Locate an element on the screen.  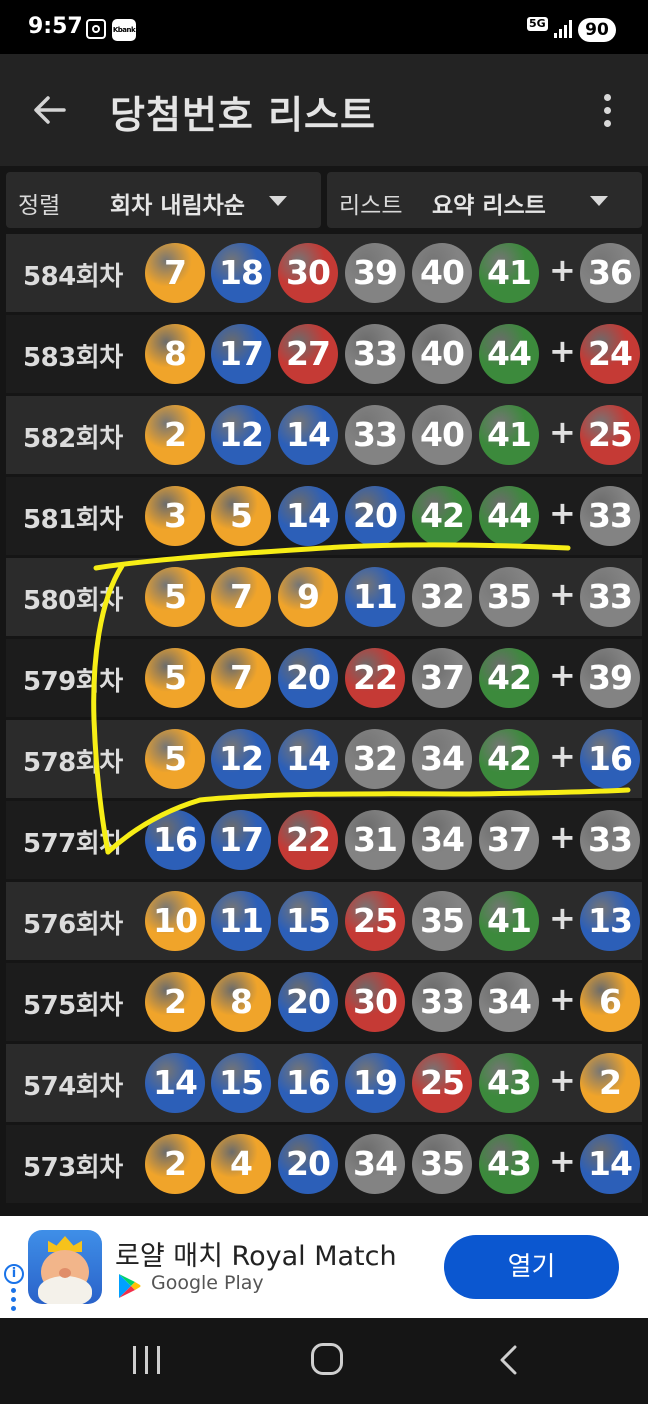
draw-row: 580회차 5 7 9 11 32 35 +33 is located at coordinates (324, 597).